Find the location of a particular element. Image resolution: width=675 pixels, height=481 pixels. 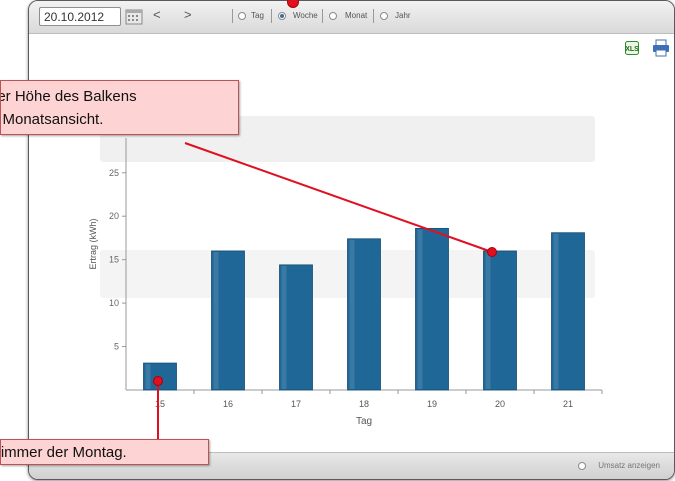

y-axis-label: Ertrag (kWh) is located at coordinates (93, 243).